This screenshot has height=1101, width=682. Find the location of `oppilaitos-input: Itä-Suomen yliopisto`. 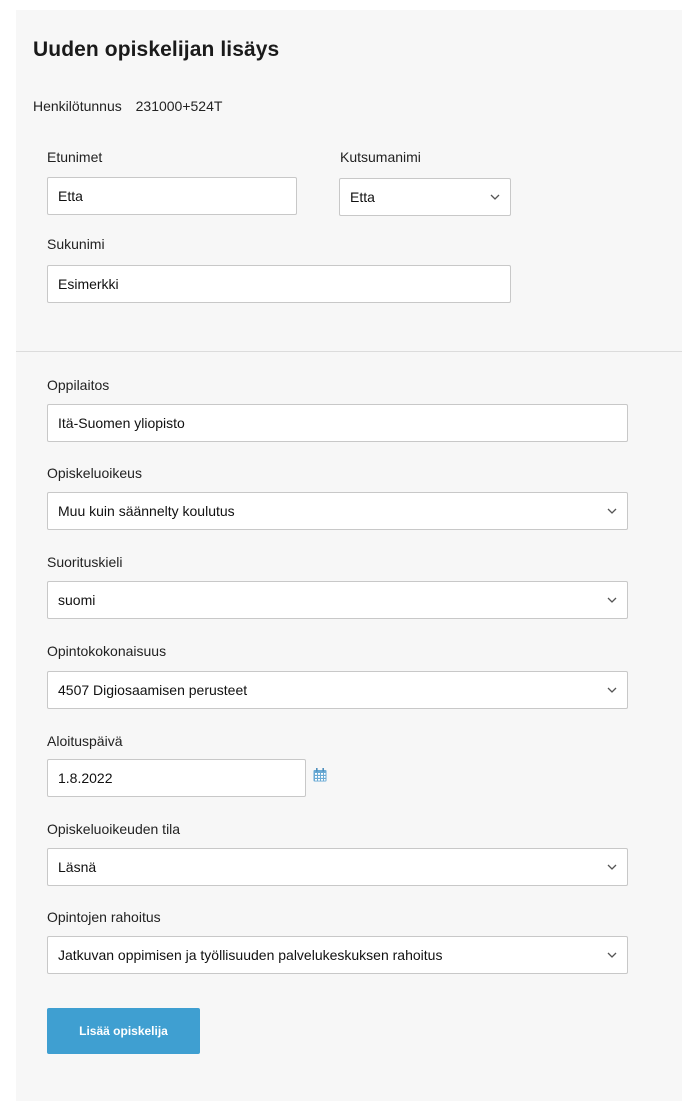

oppilaitos-input: Itä-Suomen yliopisto is located at coordinates (337, 423).